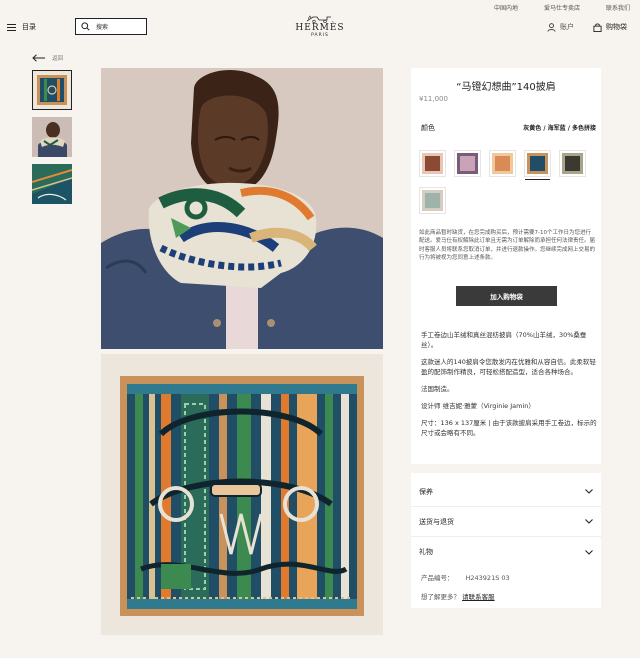 This screenshot has height=658, width=640. What do you see at coordinates (478, 597) in the screenshot?
I see `contact-service-link: 请联系客服` at bounding box center [478, 597].